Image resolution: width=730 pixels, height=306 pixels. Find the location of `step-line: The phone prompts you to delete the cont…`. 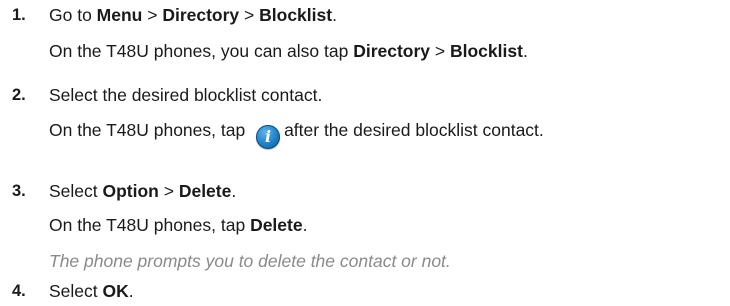

step-line: The phone prompts you to delete the cont… is located at coordinates (250, 261).